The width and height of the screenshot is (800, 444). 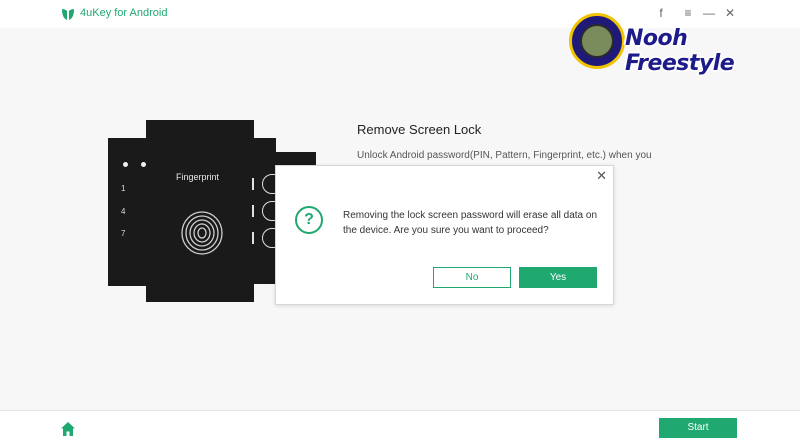 What do you see at coordinates (558, 277) in the screenshot?
I see `yes-button: Yes` at bounding box center [558, 277].